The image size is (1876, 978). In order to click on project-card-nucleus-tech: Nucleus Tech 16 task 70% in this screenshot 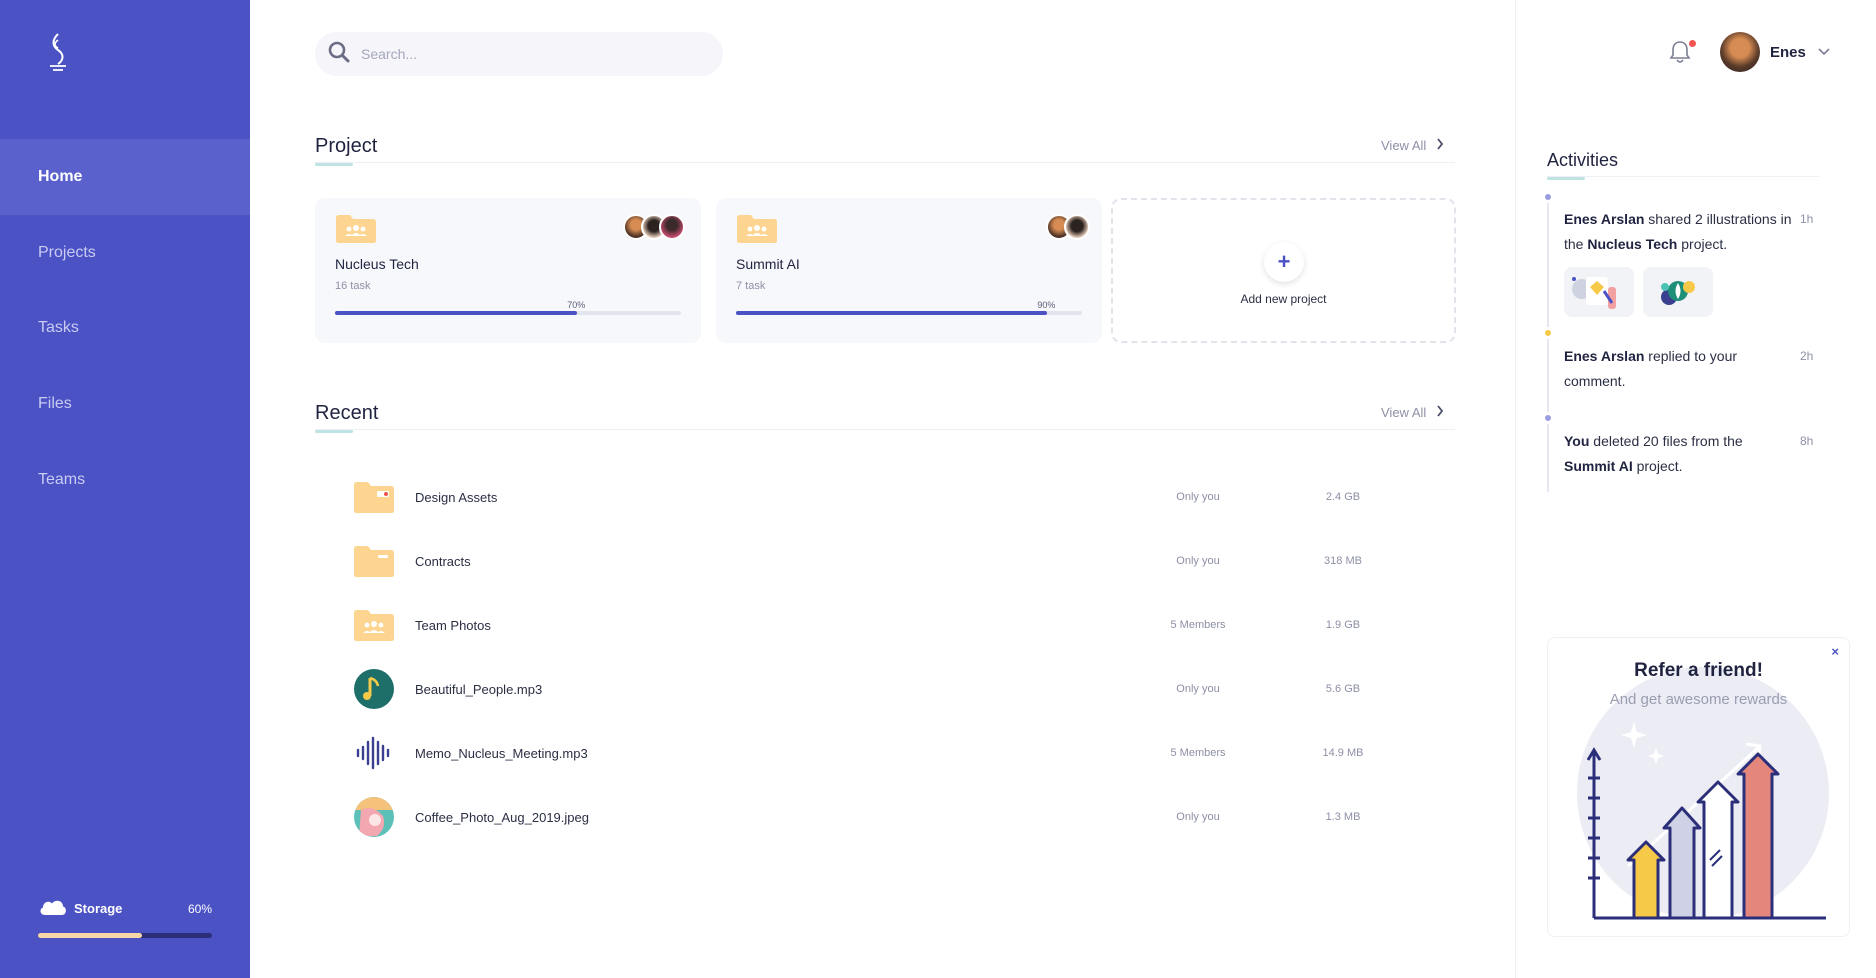, I will do `click(508, 270)`.